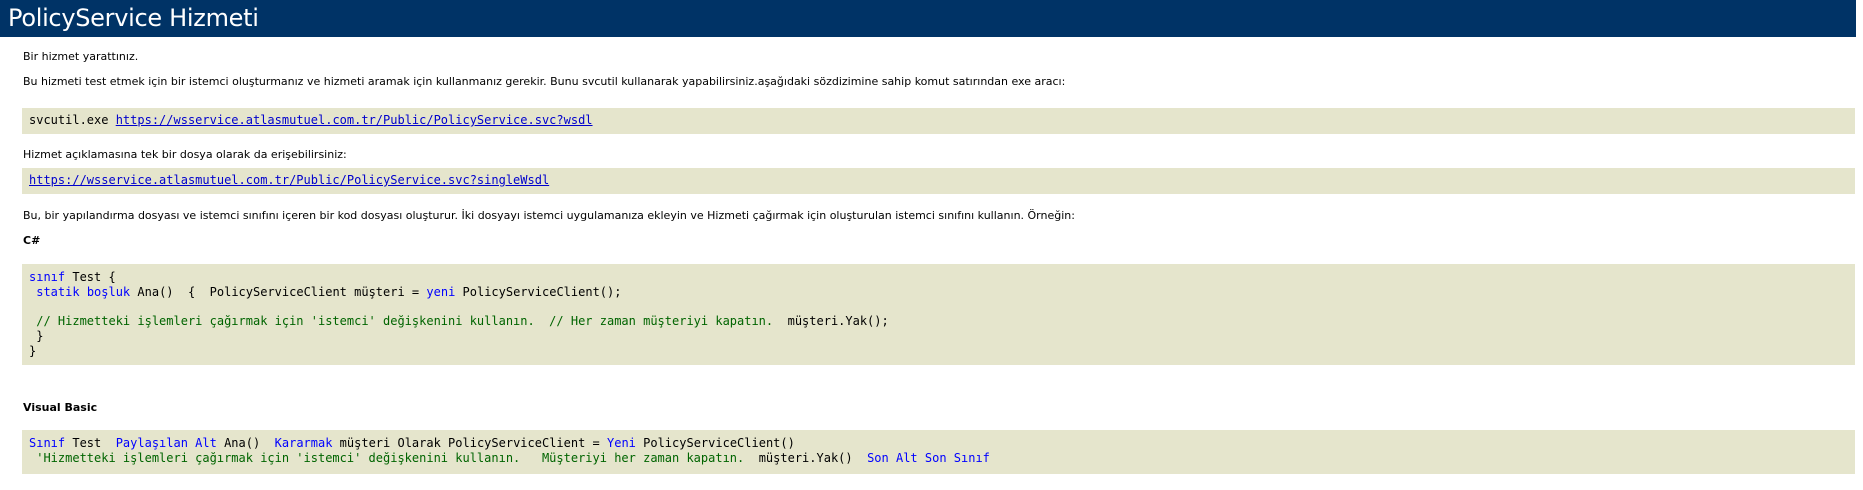 The image size is (1863, 490). I want to click on csharp-keyword: sınıf, so click(47, 277).